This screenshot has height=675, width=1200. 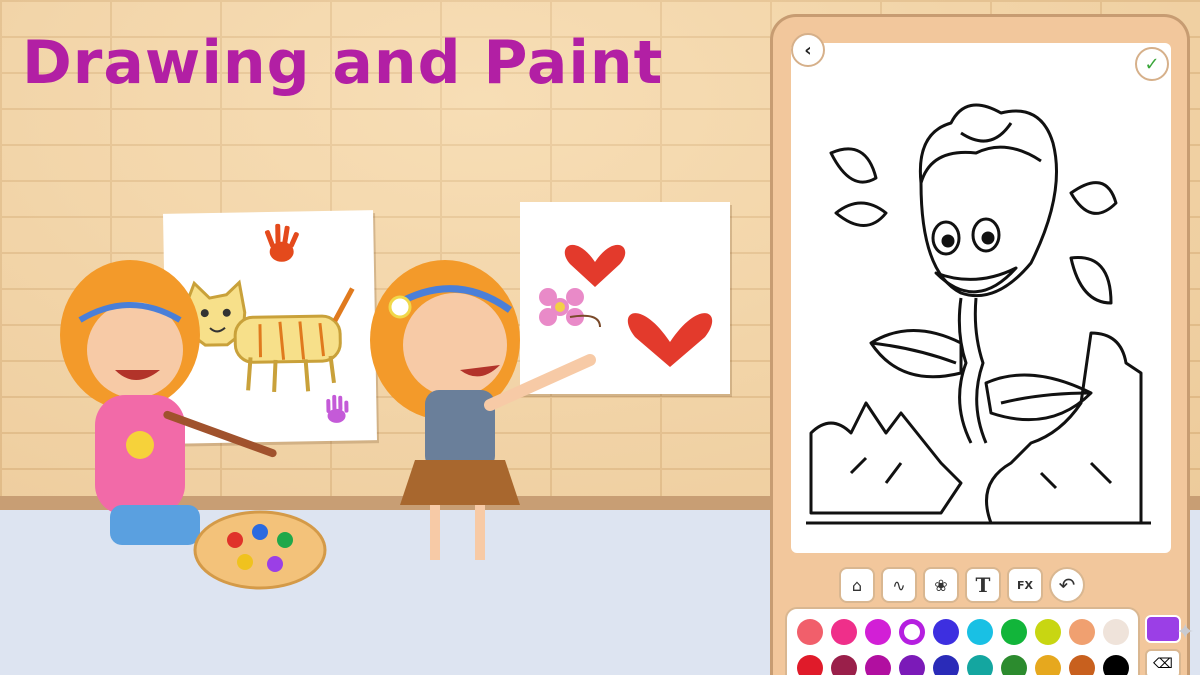 What do you see at coordinates (483, 410) in the screenshot?
I see `girl-drawing-illustration` at bounding box center [483, 410].